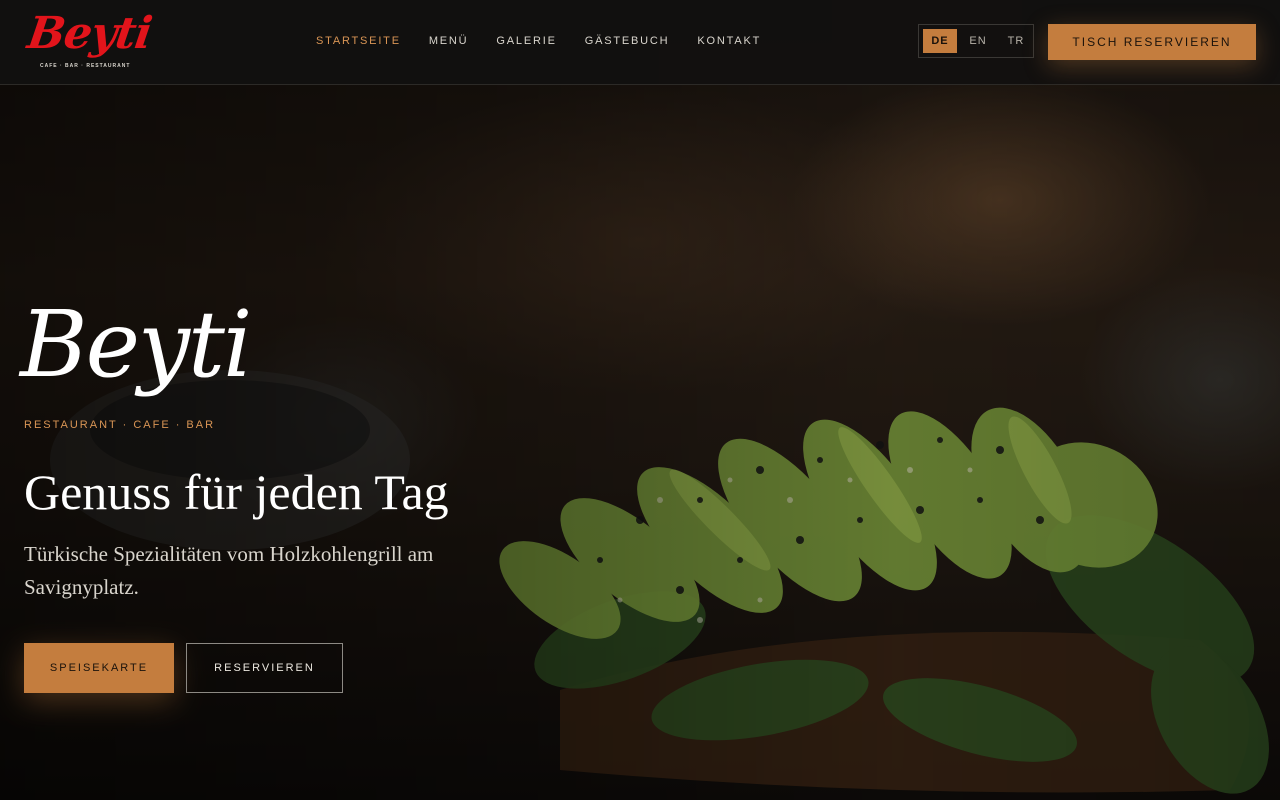  What do you see at coordinates (729, 41) in the screenshot?
I see `nav-item-kontakt: KONTAKT` at bounding box center [729, 41].